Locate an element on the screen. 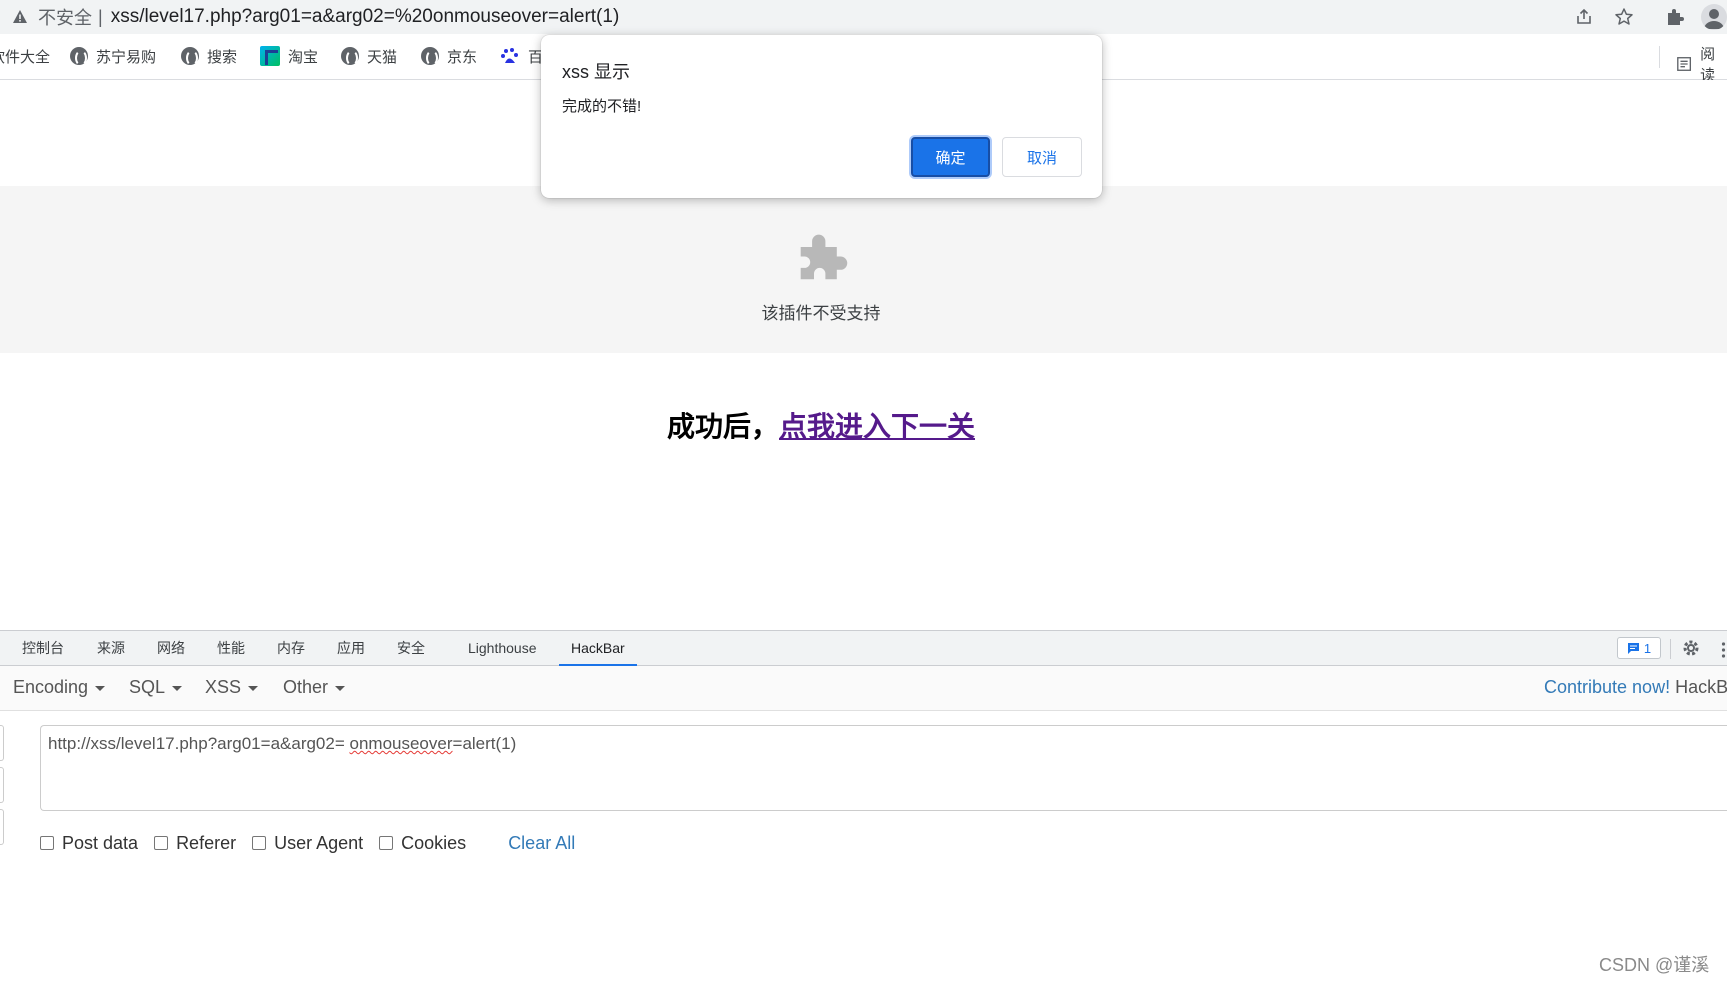 The image size is (1727, 983). dropdown-label: Other is located at coordinates (306, 687).